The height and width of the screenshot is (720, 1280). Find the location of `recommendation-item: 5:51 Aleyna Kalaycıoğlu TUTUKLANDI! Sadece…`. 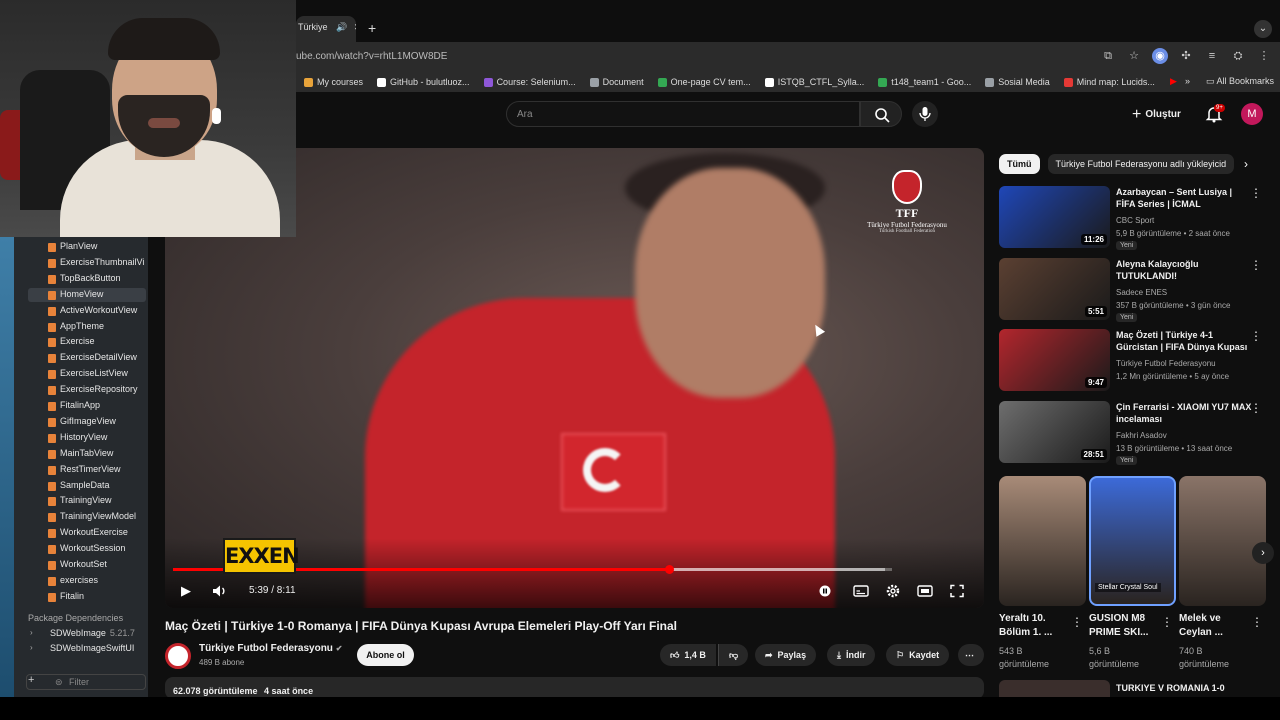

recommendation-item: 5:51 Aleyna Kalaycıoğlu TUTUKLANDI! Sadece… is located at coordinates (1131, 290).